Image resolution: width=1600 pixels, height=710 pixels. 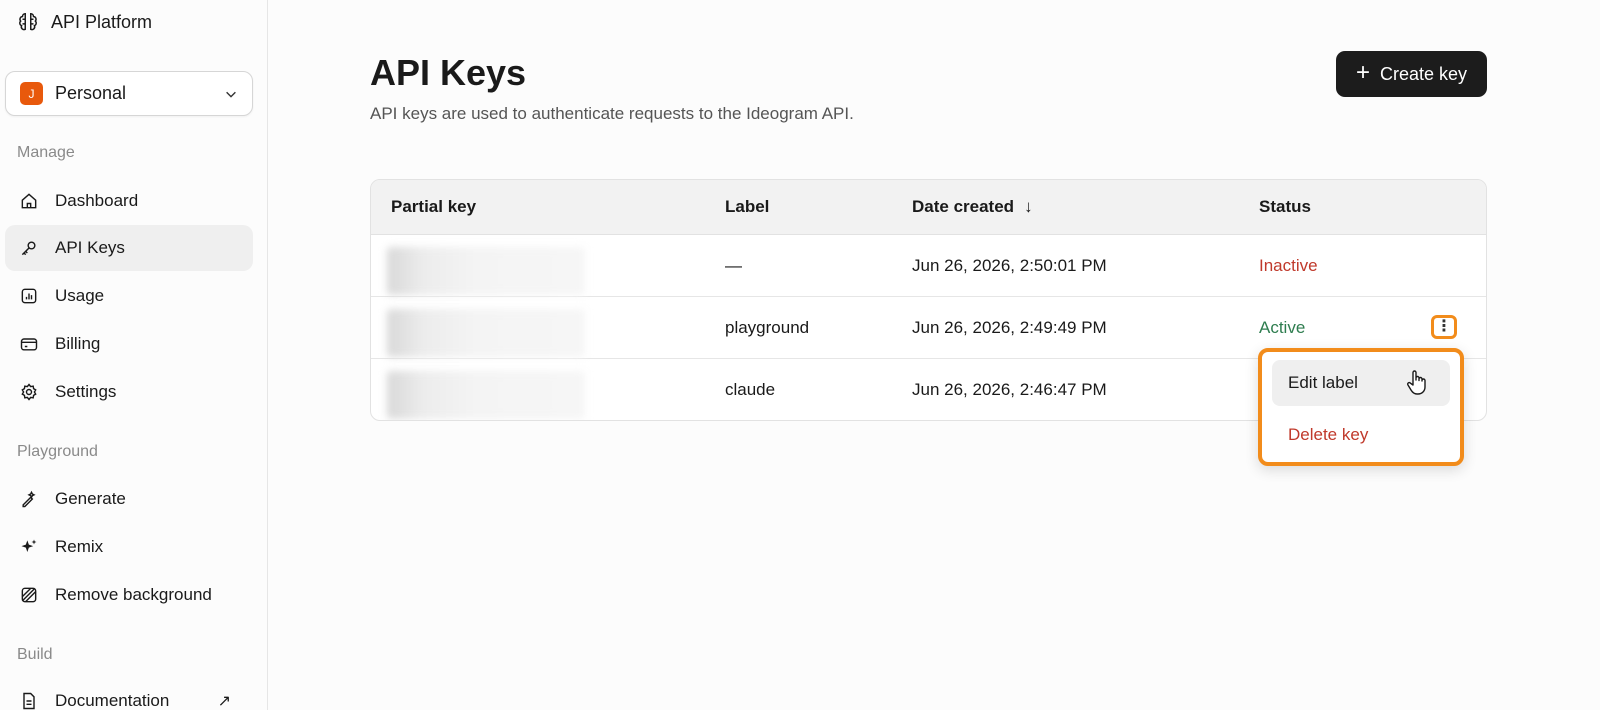 I want to click on pen-sparkle-icon, so click(x=29, y=499).